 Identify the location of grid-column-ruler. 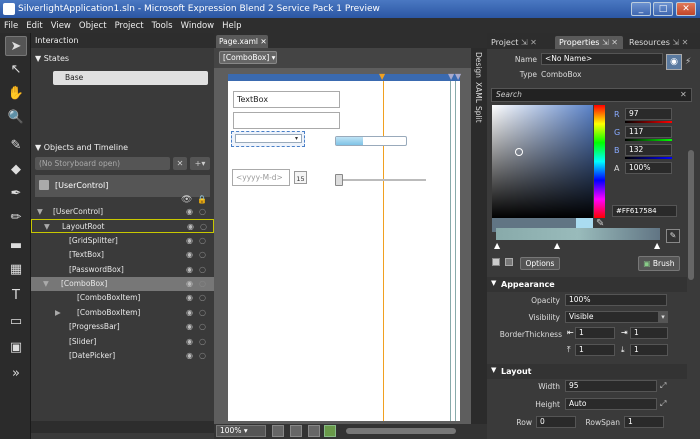
(344, 77).